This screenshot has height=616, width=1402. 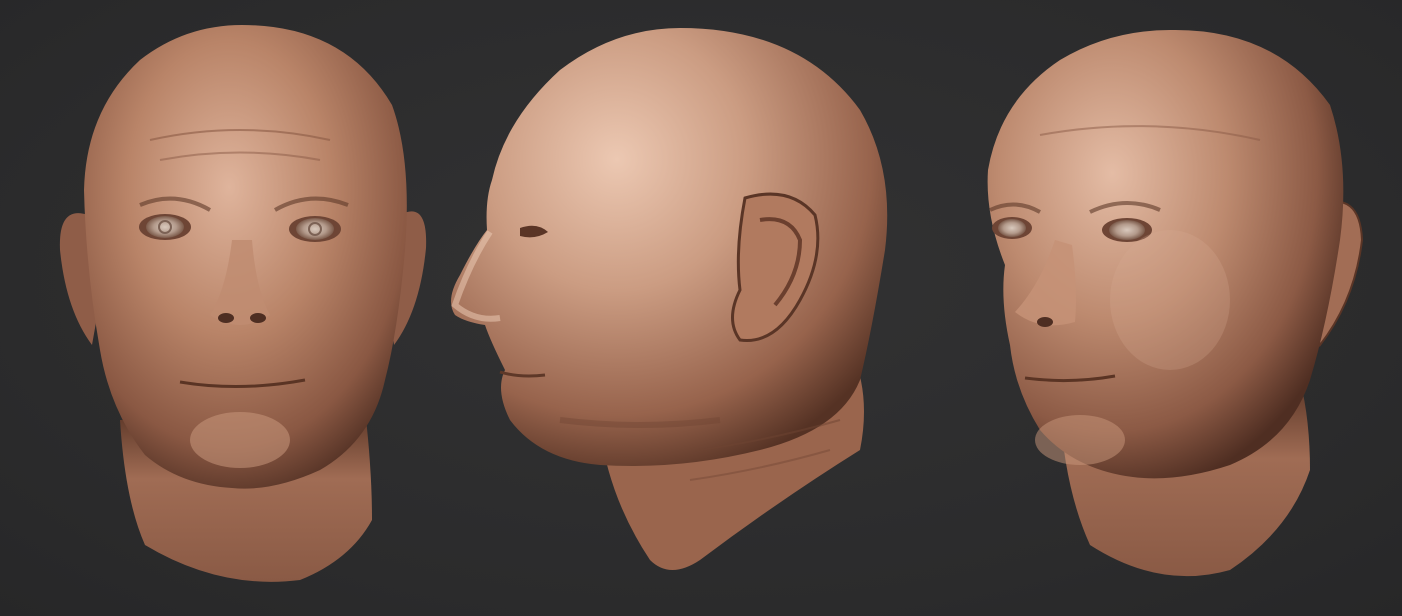 What do you see at coordinates (315, 229) in the screenshot?
I see `front-right-eye` at bounding box center [315, 229].